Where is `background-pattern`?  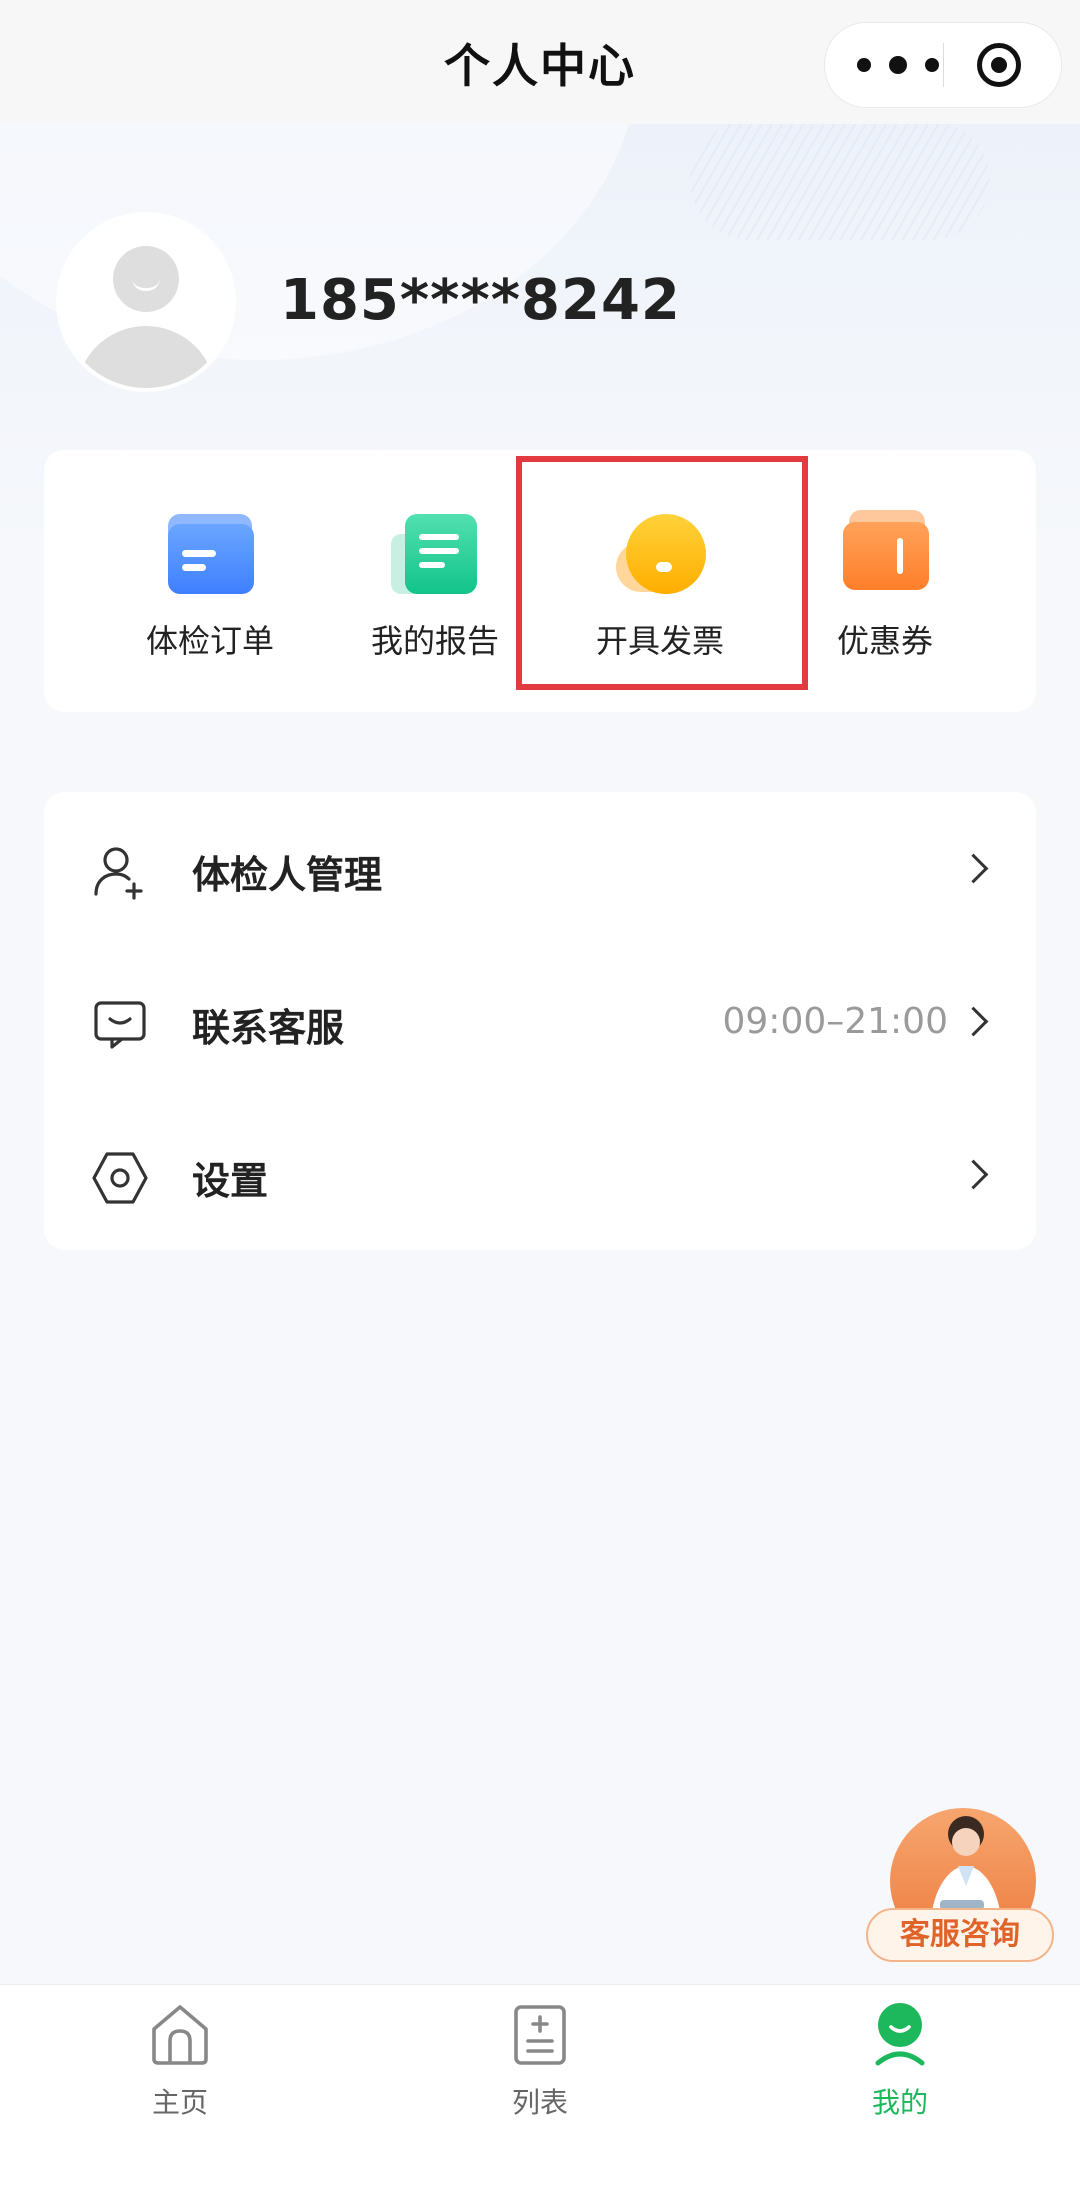 background-pattern is located at coordinates (840, 180).